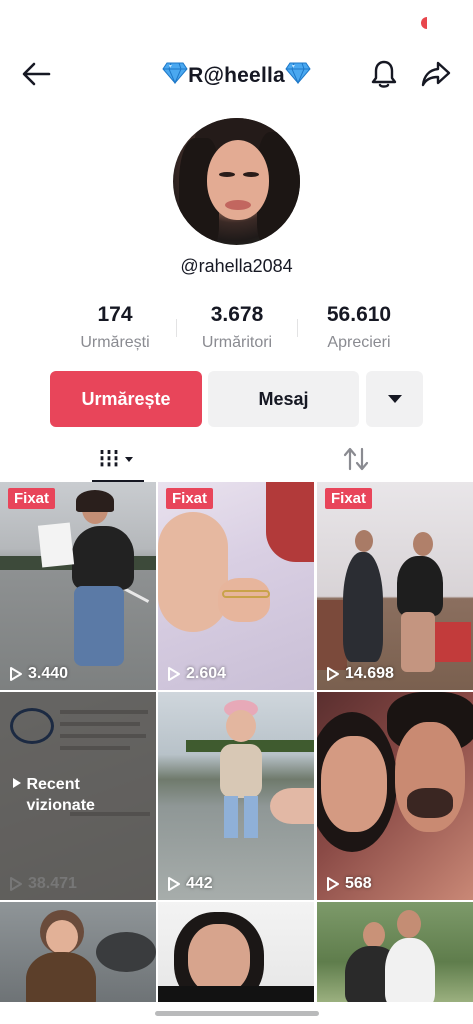 The width and height of the screenshot is (473, 1024). I want to click on video-thumbnail: Fixat 2.604, so click(236, 586).